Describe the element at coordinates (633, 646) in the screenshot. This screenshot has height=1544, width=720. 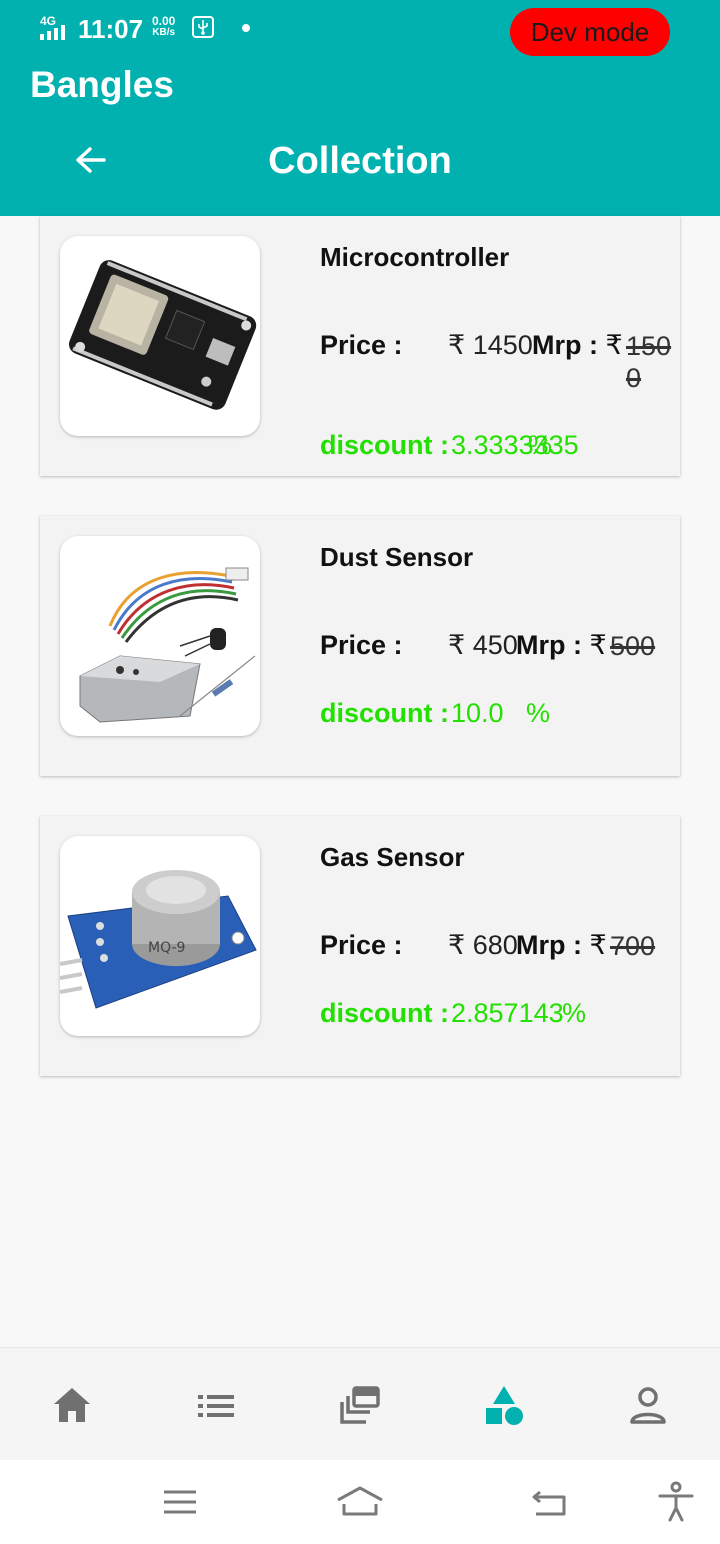
I see `mrp-value: 500` at that location.